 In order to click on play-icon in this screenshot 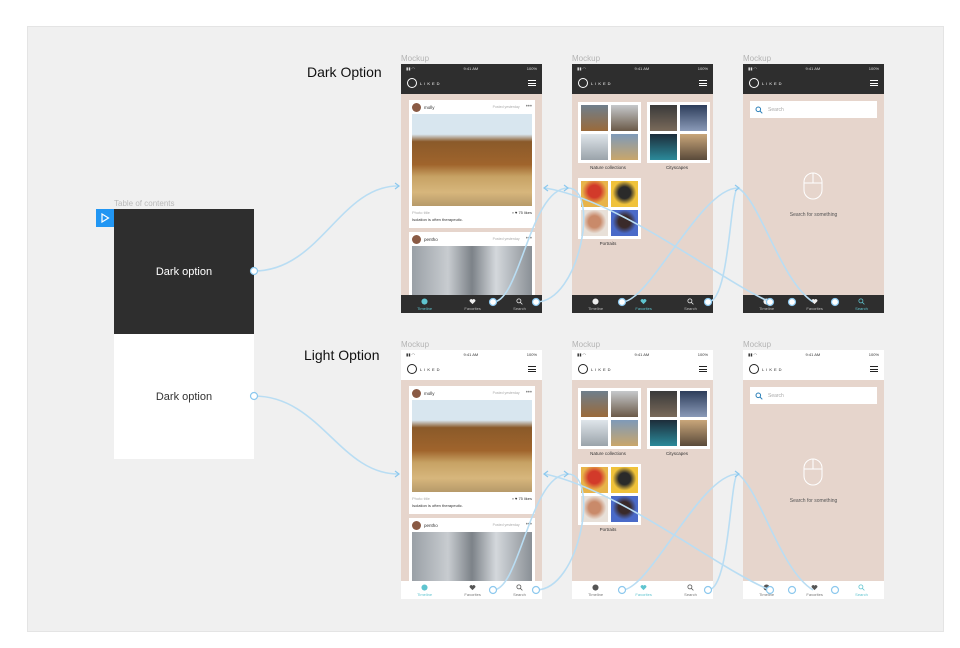, I will do `click(105, 218)`.